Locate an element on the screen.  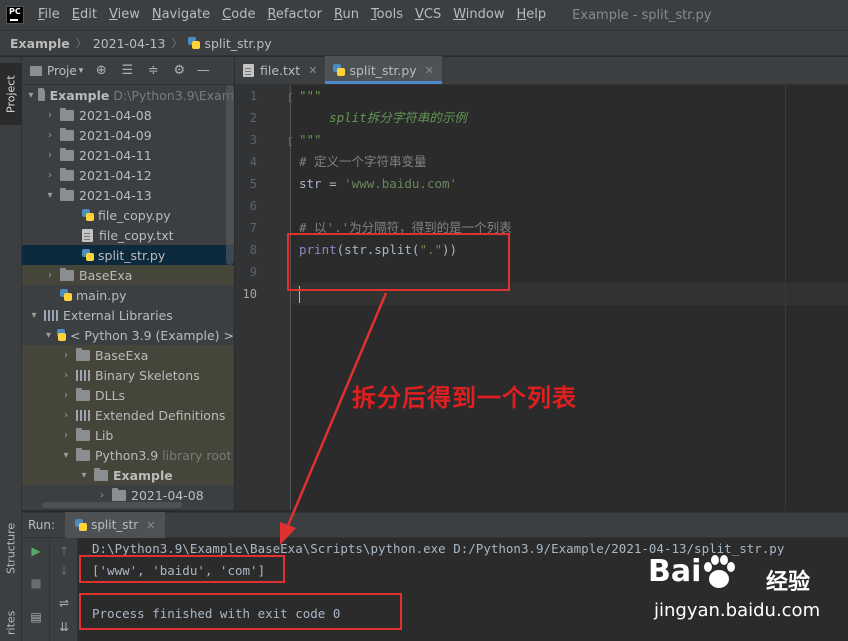
annotation-arrow is located at coordinates (334, 418).